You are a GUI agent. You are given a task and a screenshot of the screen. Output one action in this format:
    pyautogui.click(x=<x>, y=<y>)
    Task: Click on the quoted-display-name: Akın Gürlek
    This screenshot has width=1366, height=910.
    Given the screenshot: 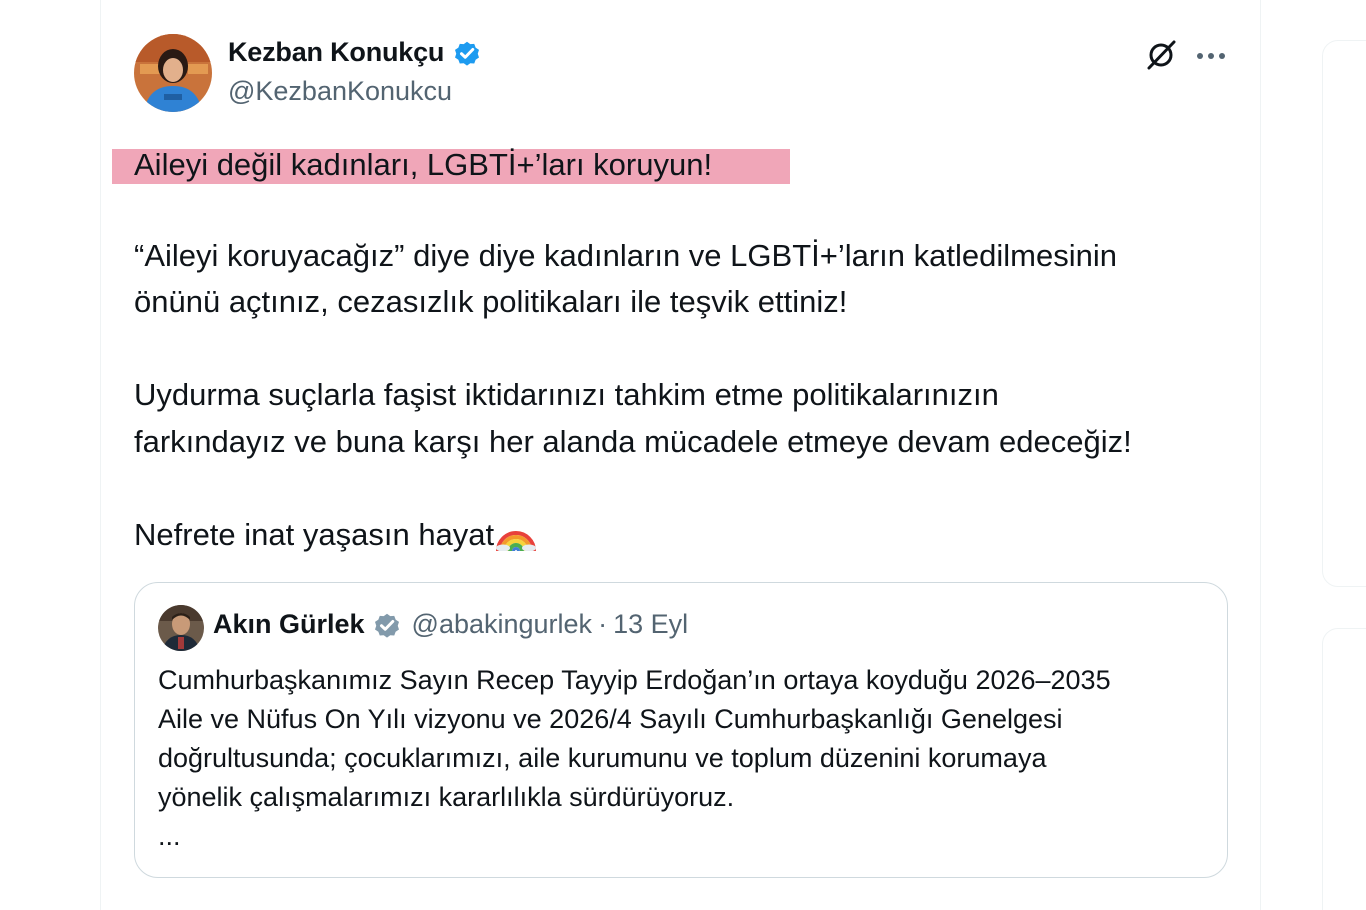 What is the action you would take?
    pyautogui.click(x=289, y=624)
    